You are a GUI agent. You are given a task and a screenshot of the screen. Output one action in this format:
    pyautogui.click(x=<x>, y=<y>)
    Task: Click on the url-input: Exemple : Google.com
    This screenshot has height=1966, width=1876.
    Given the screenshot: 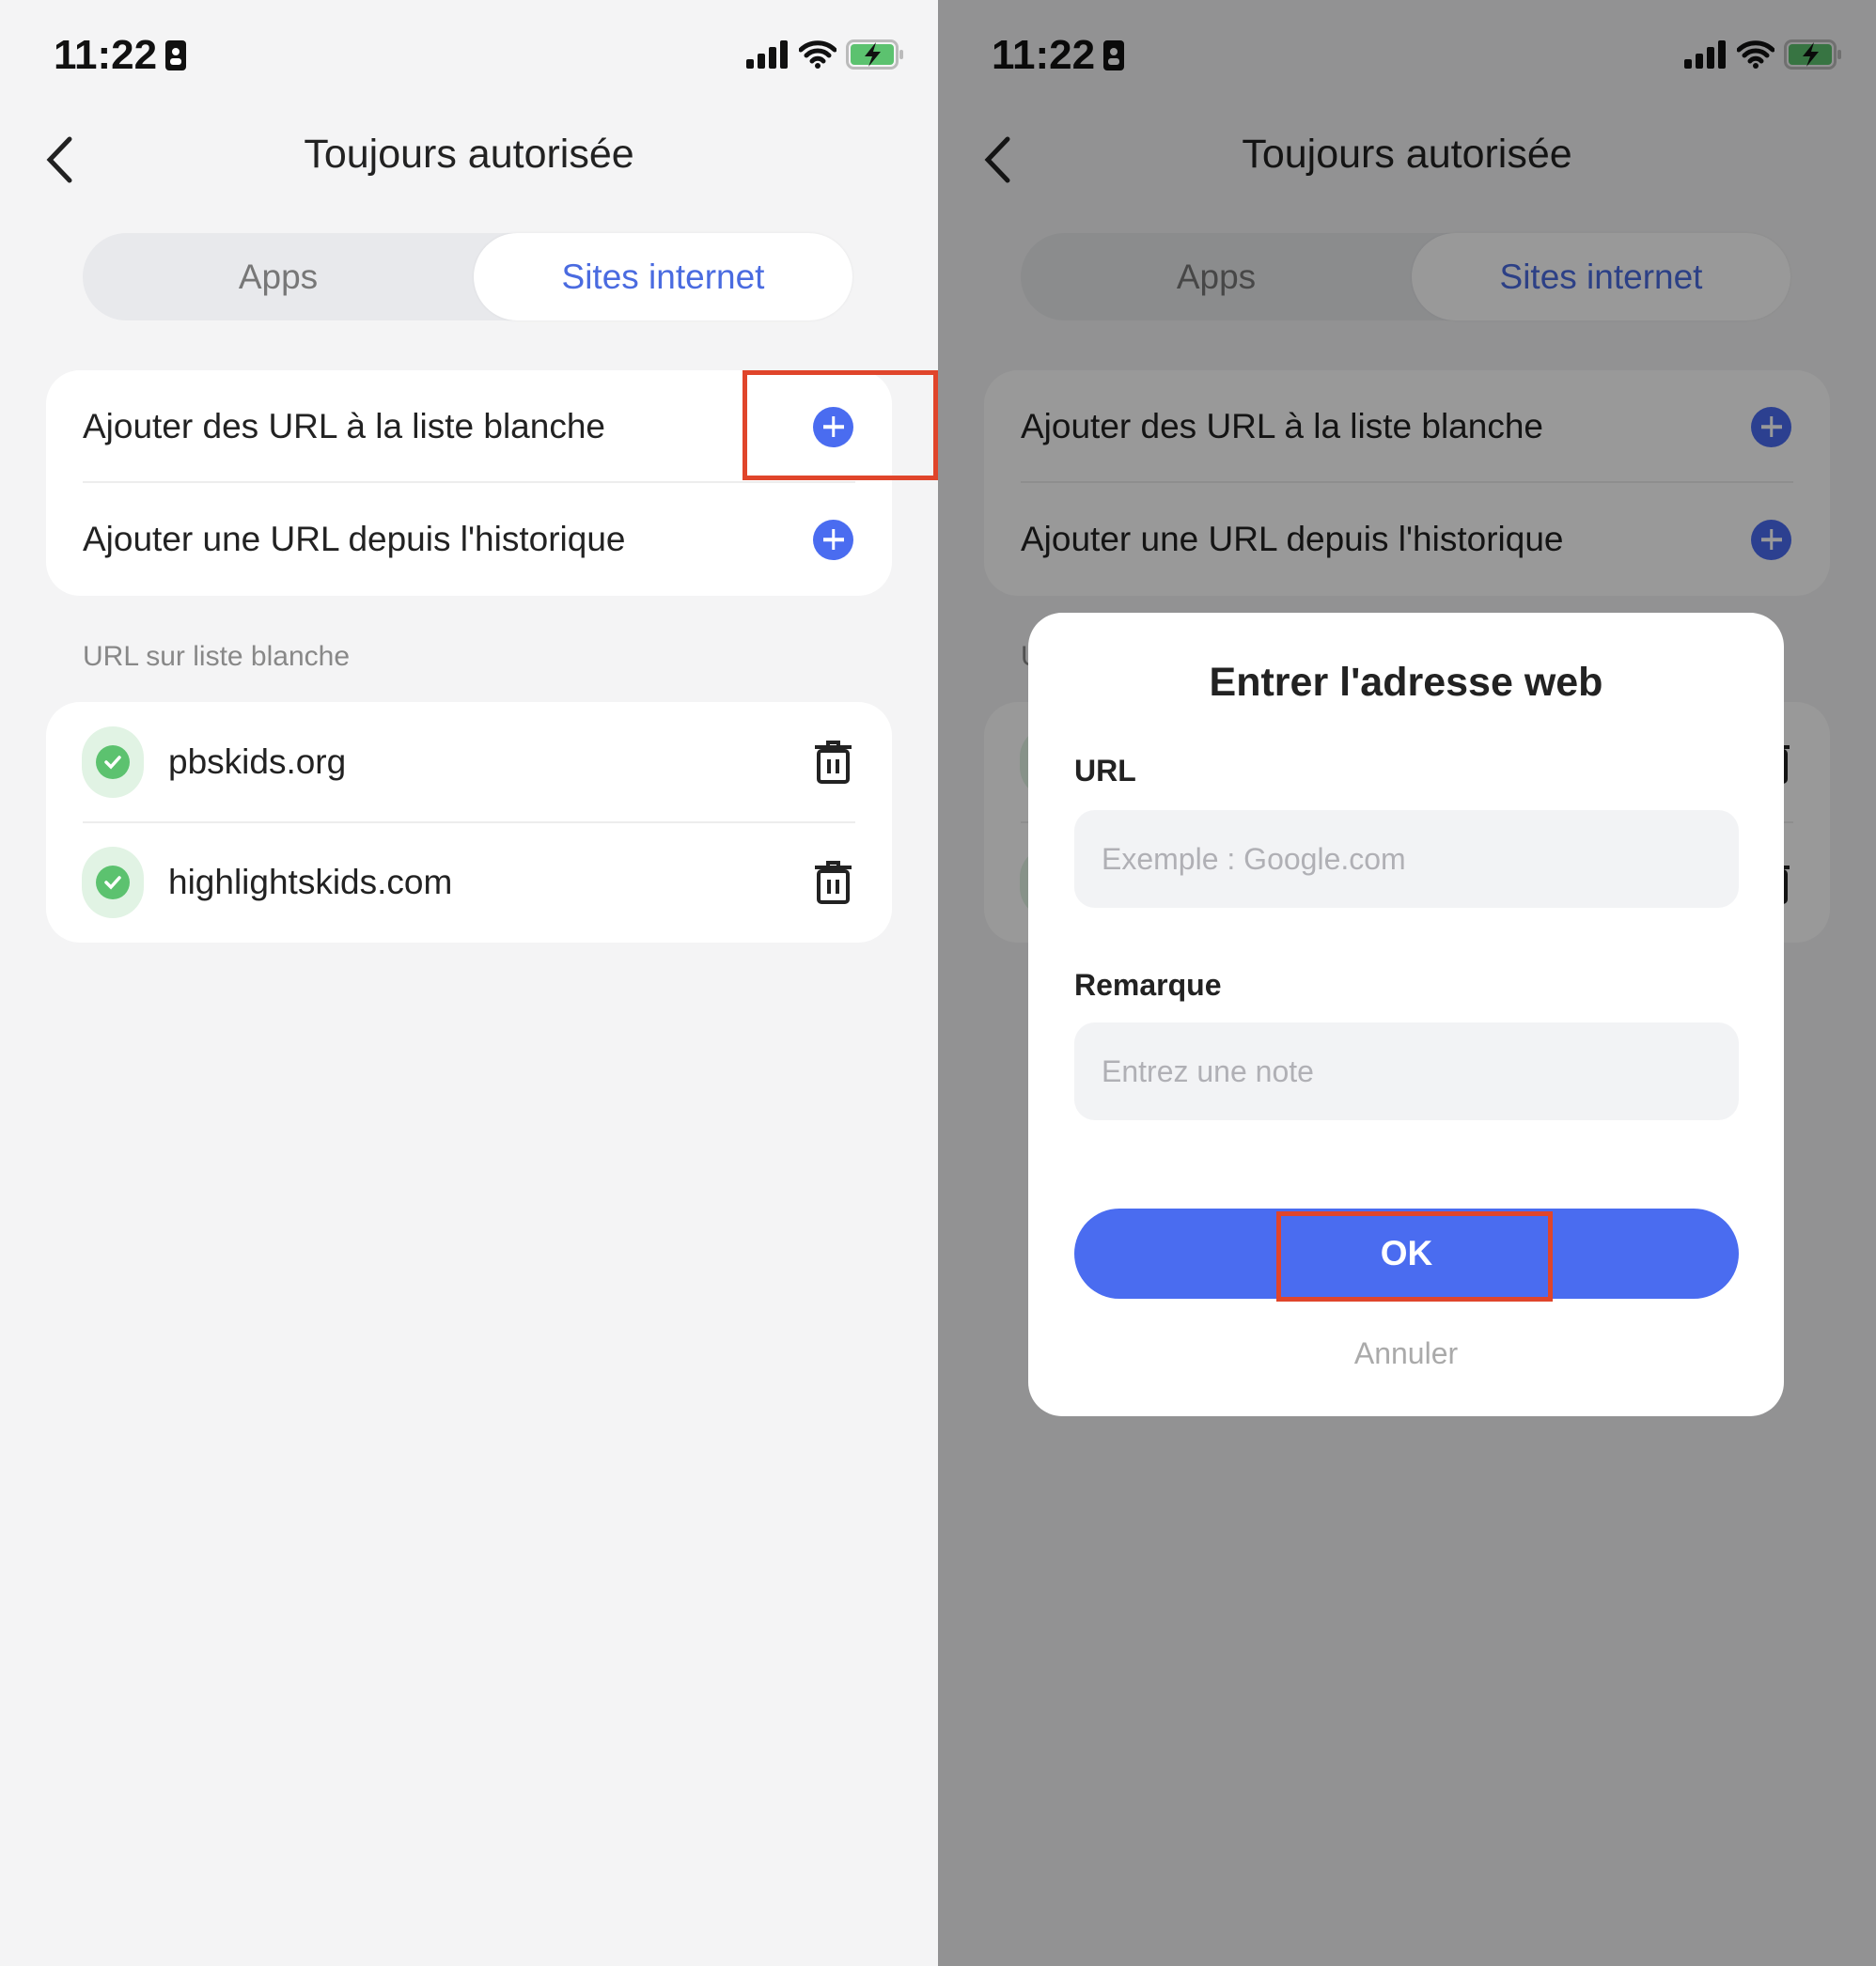 What is the action you would take?
    pyautogui.click(x=1407, y=859)
    